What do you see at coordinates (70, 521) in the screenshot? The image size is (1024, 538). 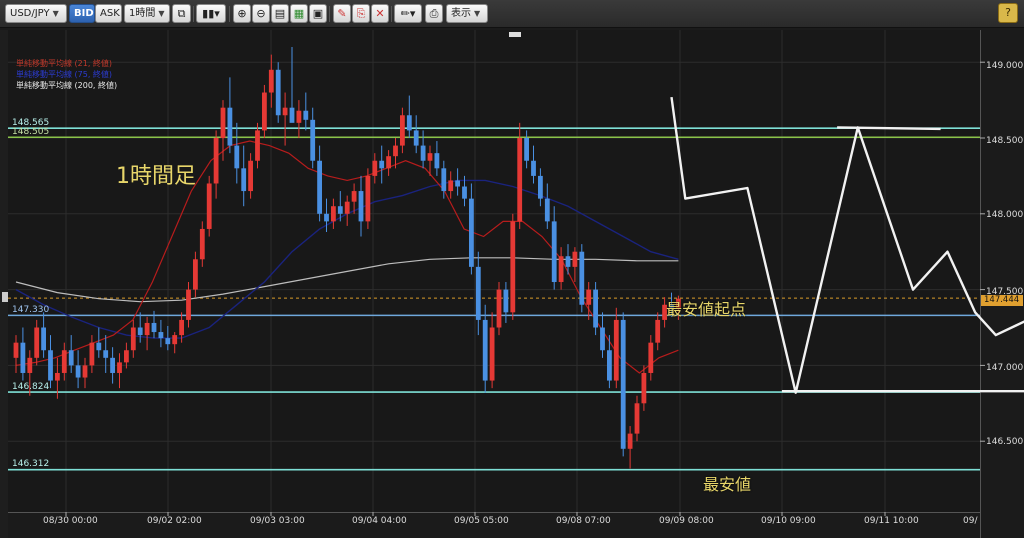 I see `x-tick-label: 08/30 00:00` at bounding box center [70, 521].